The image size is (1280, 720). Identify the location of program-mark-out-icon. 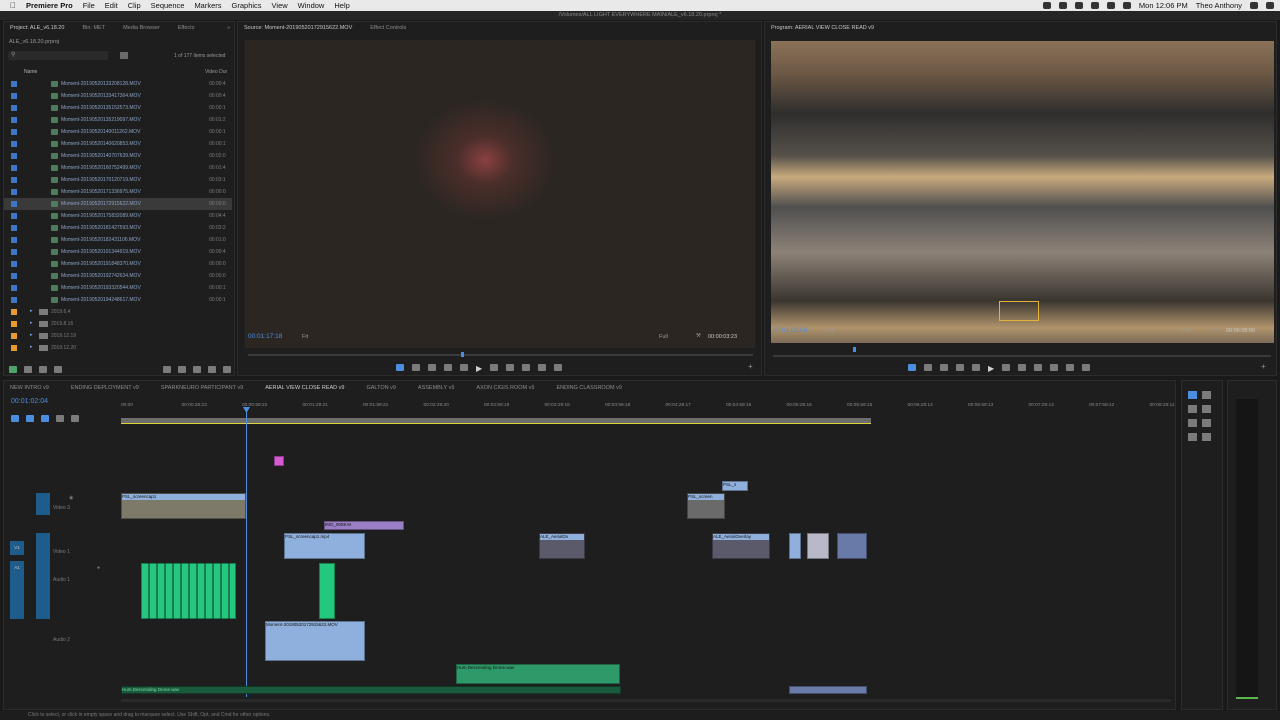
(944, 367).